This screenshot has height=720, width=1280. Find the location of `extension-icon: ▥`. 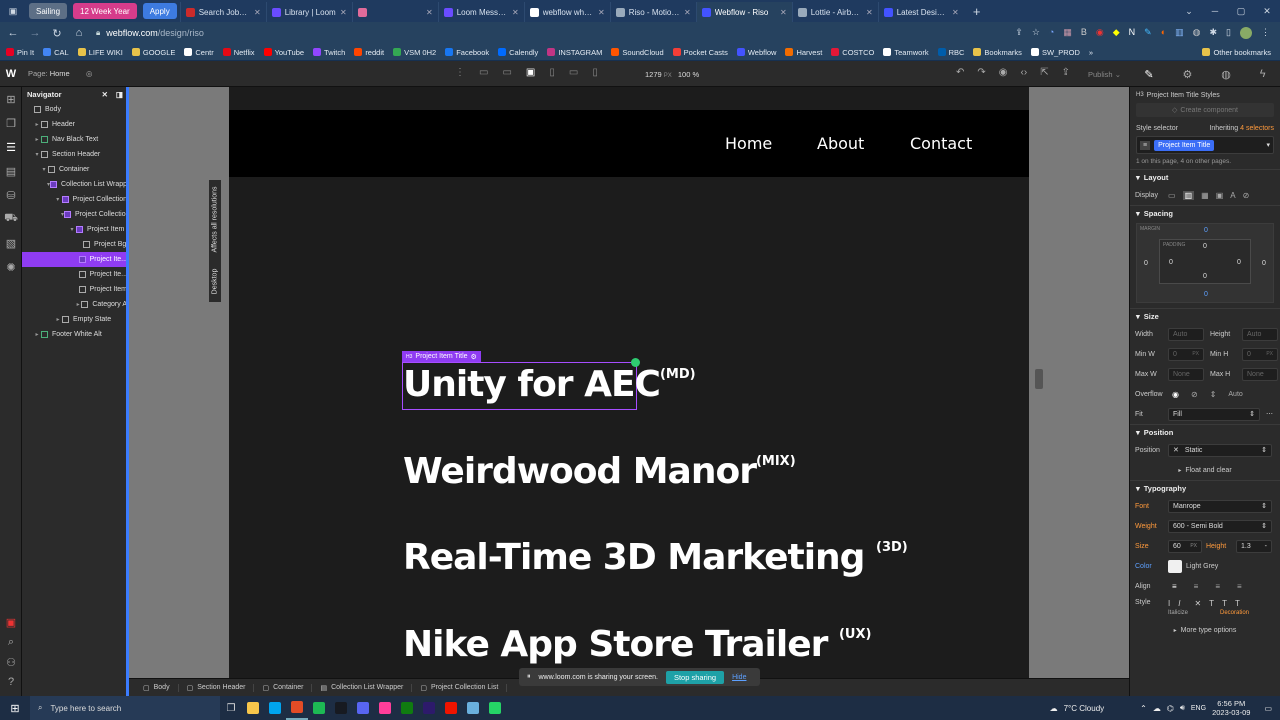

extension-icon: ▥ is located at coordinates (1179, 33).